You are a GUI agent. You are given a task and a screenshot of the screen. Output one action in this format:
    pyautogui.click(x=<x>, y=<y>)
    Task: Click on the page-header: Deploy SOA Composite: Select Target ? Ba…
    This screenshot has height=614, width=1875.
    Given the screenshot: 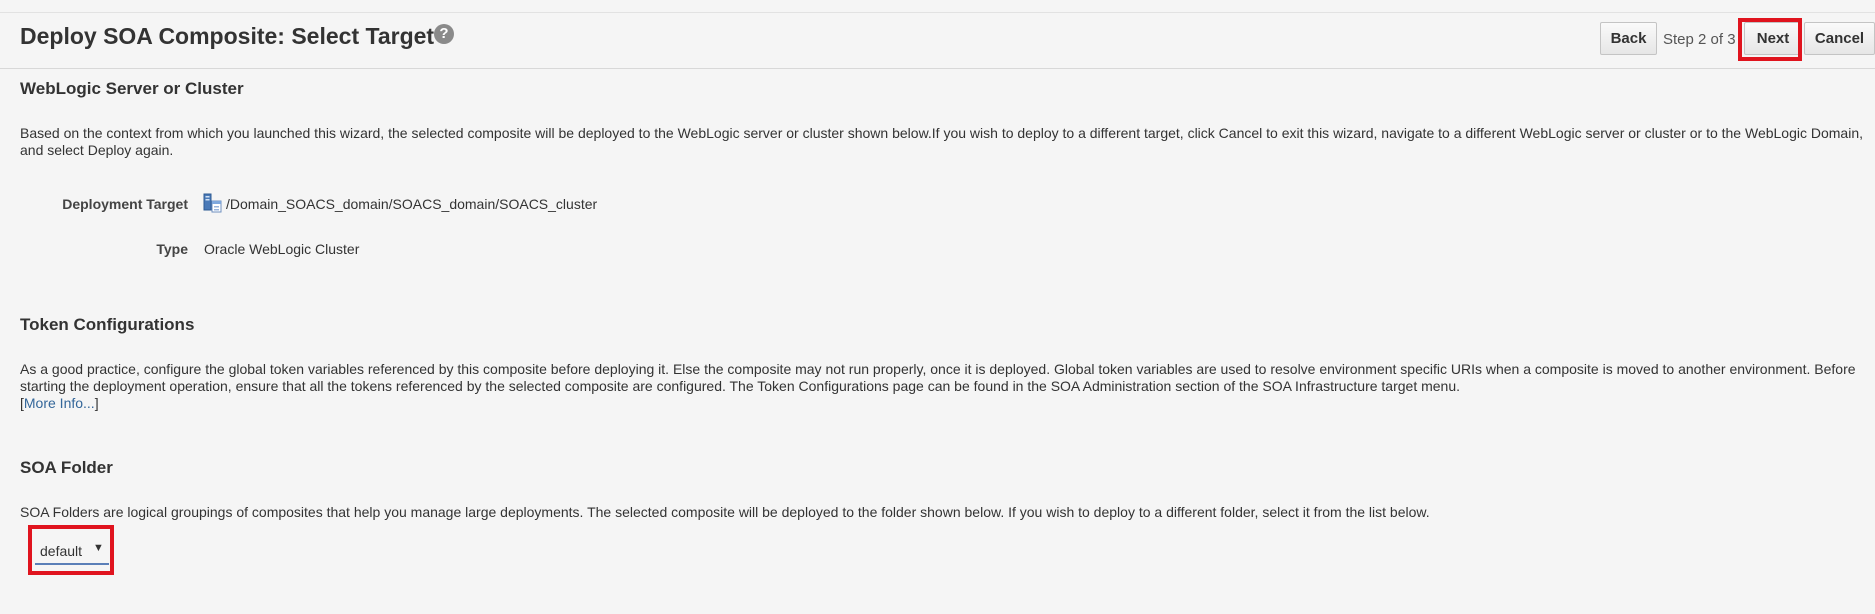 What is the action you would take?
    pyautogui.click(x=937, y=41)
    